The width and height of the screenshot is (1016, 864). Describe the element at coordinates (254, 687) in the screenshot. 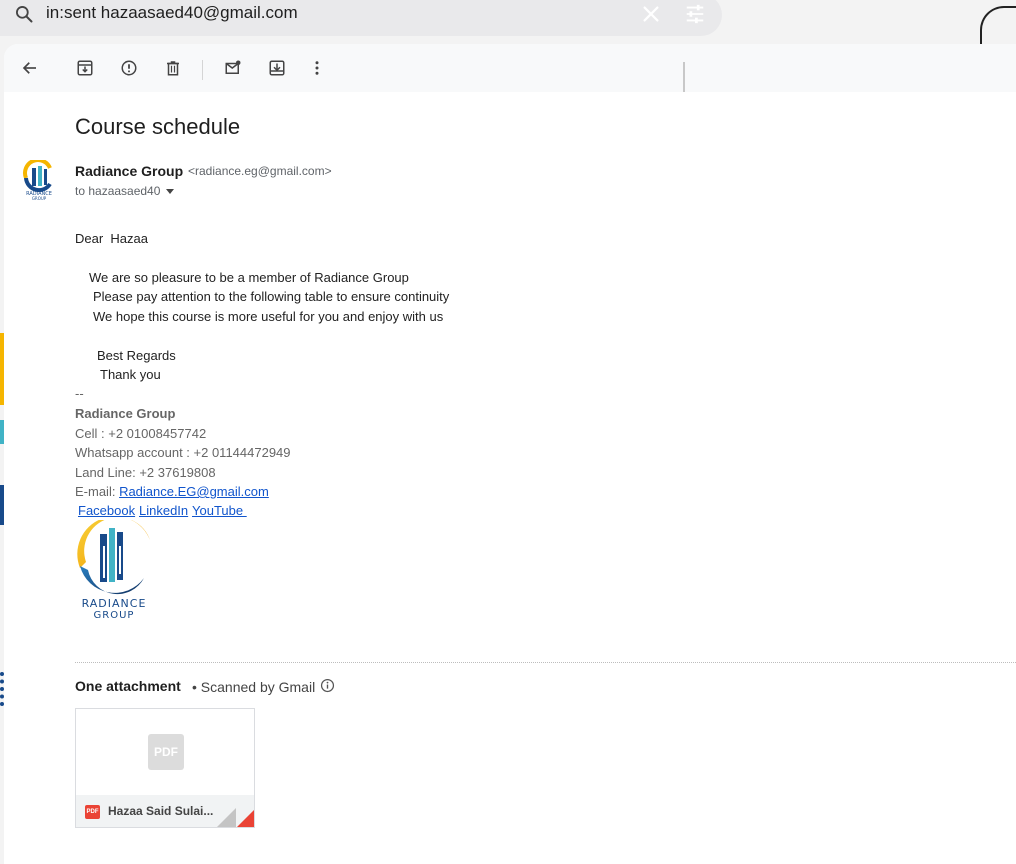

I see `scan-note: • Scanned by Gmail` at that location.